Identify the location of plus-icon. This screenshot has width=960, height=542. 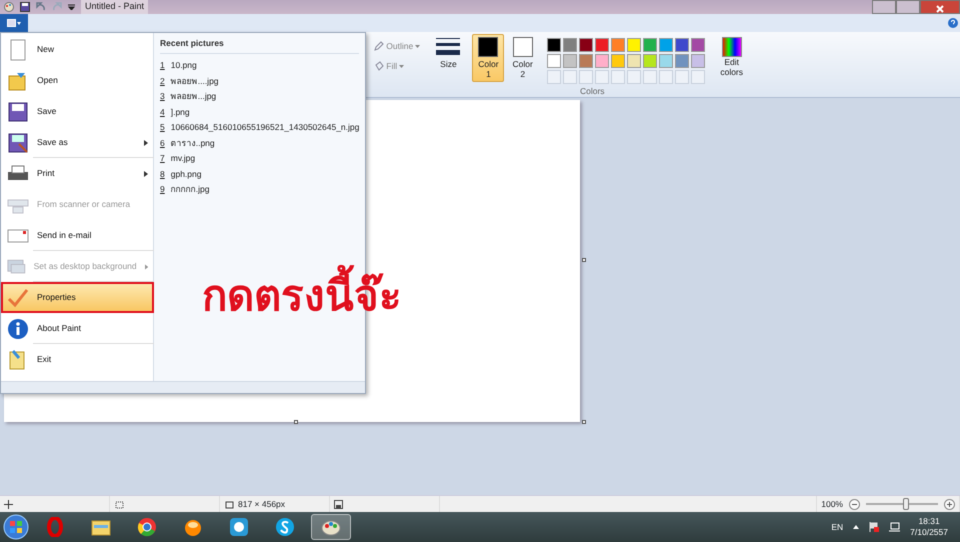
(949, 504).